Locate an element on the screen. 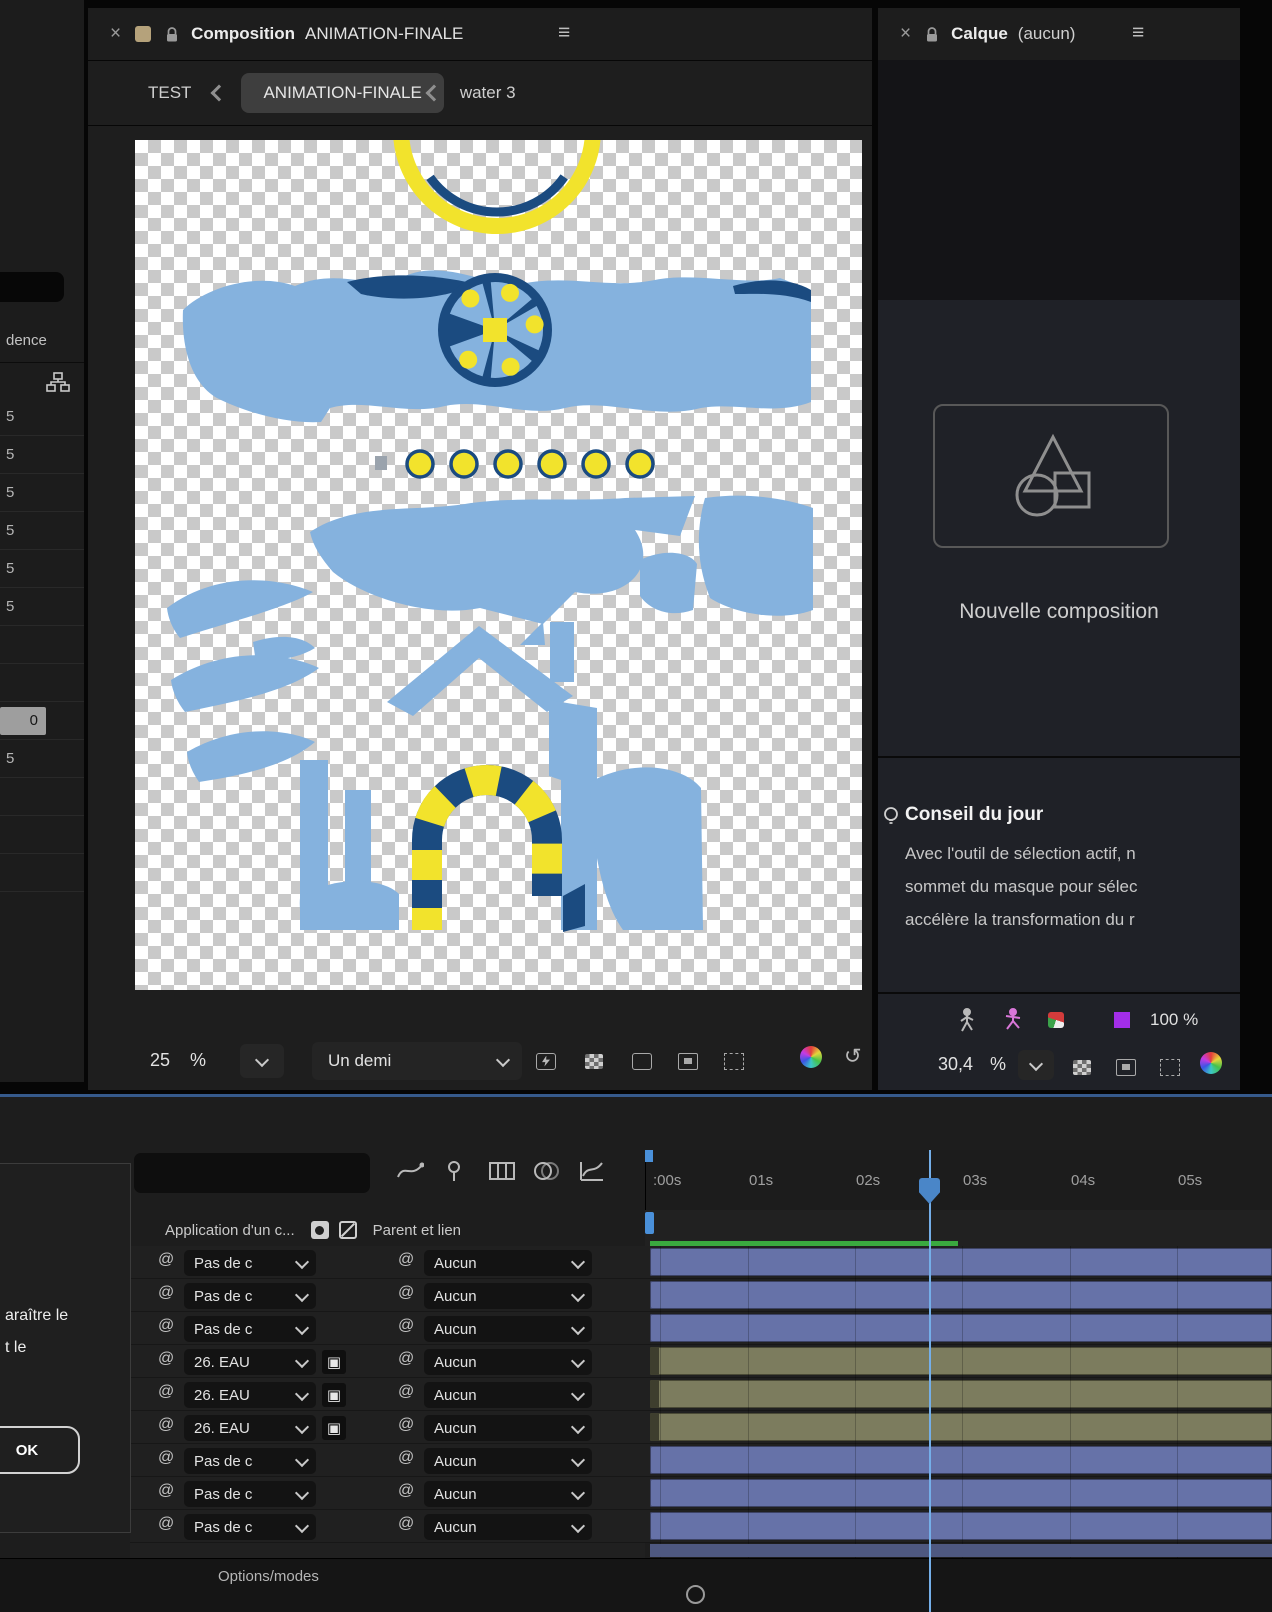  layer-zoom-dropdown-button is located at coordinates (1036, 1065).